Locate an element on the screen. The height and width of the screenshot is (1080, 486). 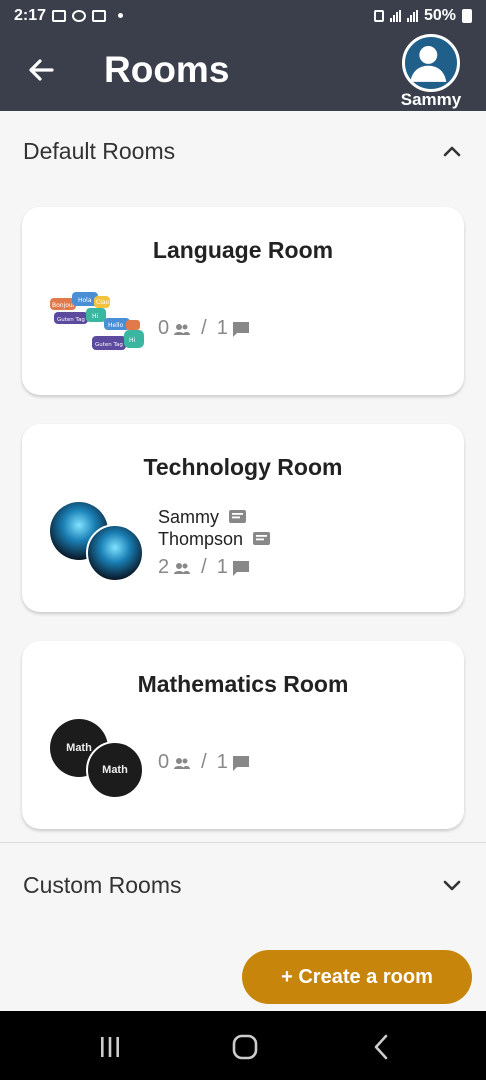
member-row: Sammy is located at coordinates (214, 517).